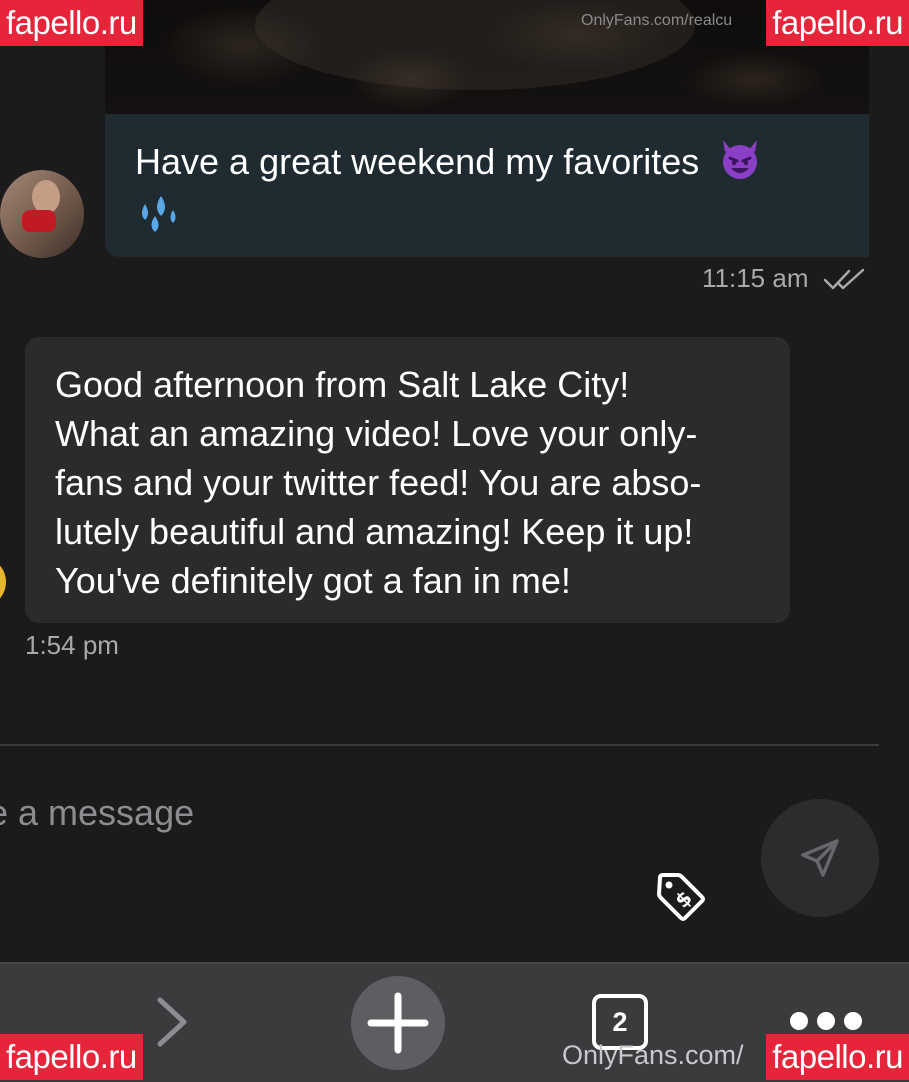 This screenshot has height=1082, width=909. I want to click on media-preview: OnlyFans.com/realcu, so click(487, 57).